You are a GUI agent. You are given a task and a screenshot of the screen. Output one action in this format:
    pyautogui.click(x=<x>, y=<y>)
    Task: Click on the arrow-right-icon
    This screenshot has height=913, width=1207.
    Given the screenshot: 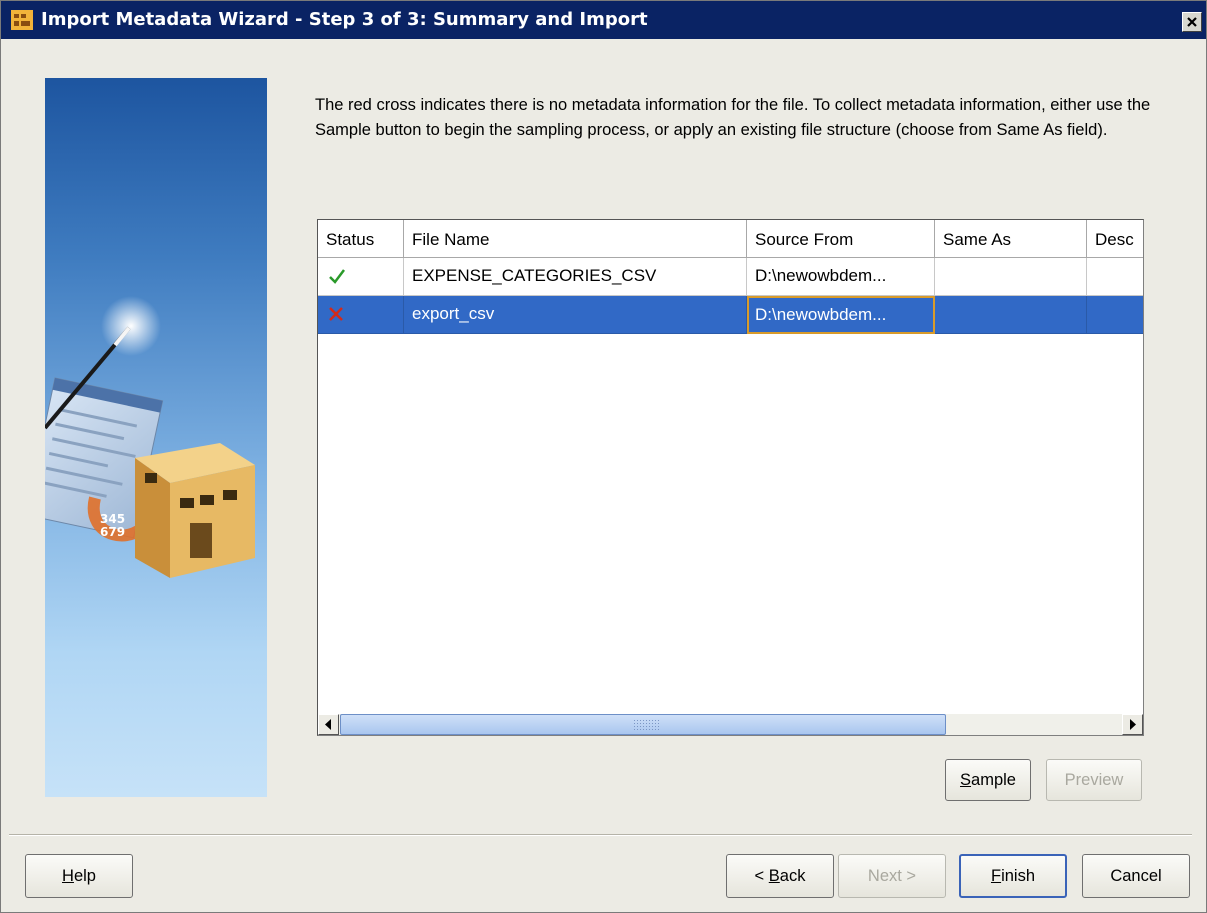 What is the action you would take?
    pyautogui.click(x=1133, y=724)
    